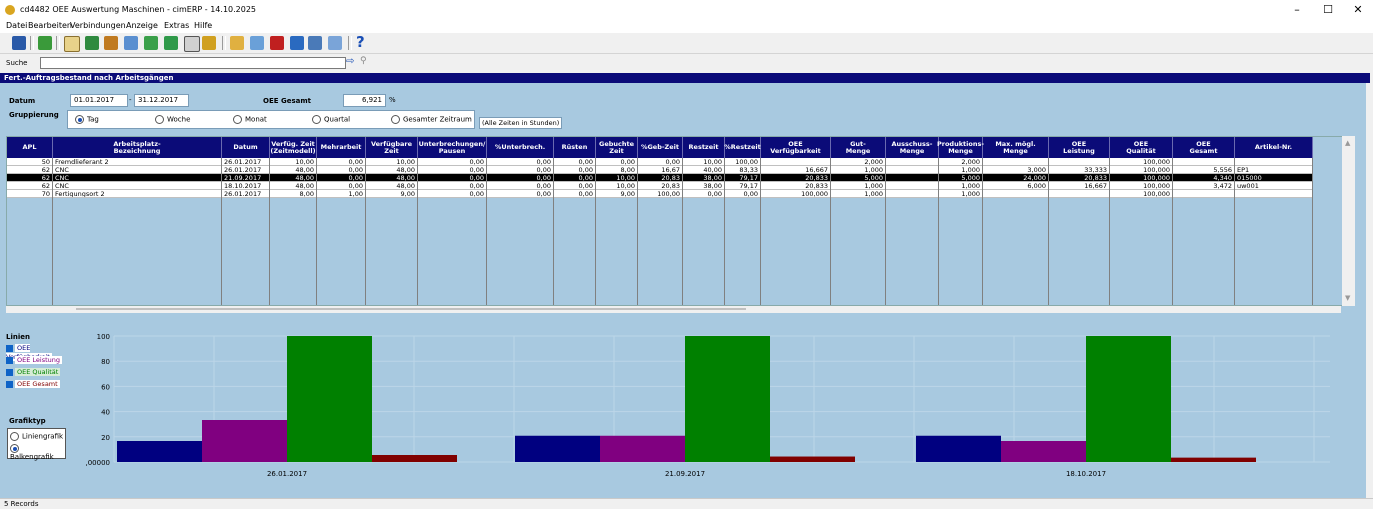  Describe the element at coordinates (315, 43) in the screenshot. I see `tools-icon` at that location.